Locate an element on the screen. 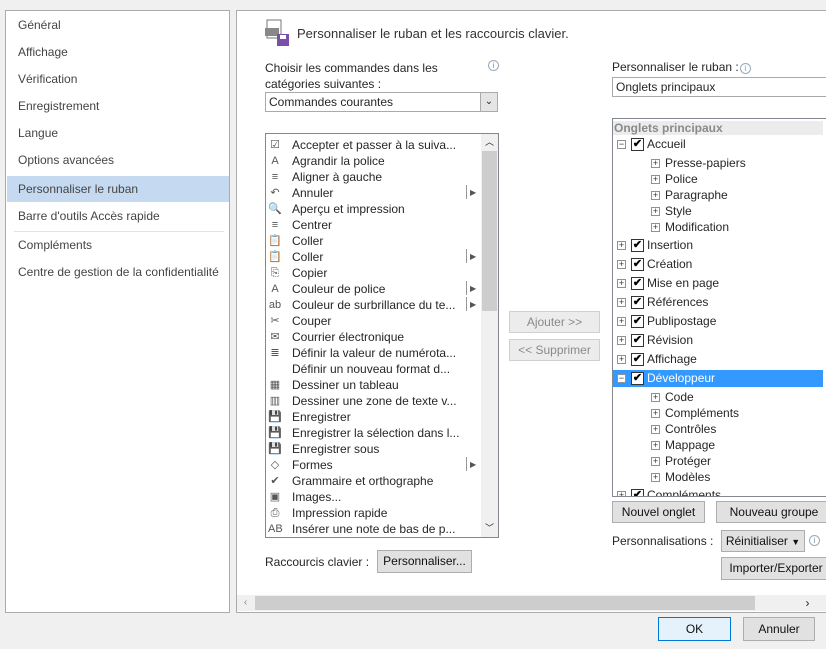 The height and width of the screenshot is (649, 826). scroll-up-icon: ︿ is located at coordinates (489, 142).